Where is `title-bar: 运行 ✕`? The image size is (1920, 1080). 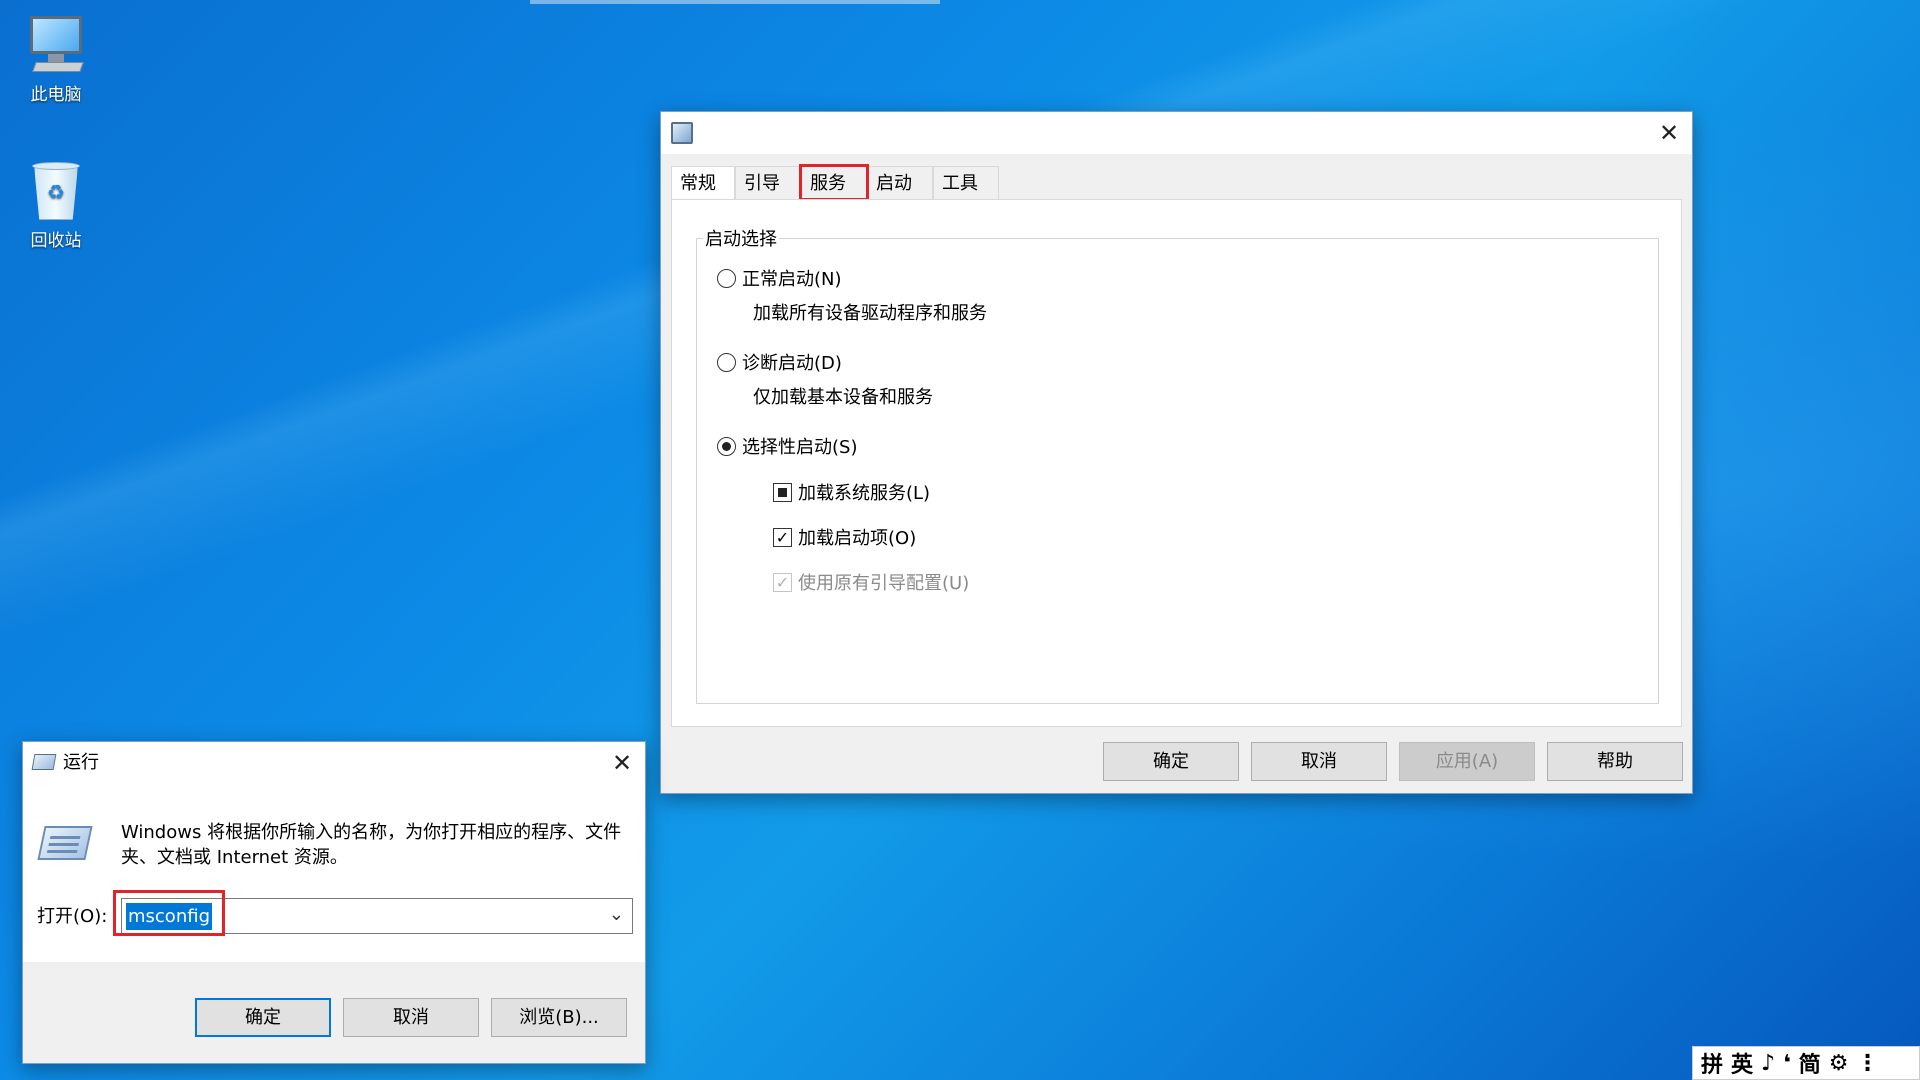 title-bar: 运行 ✕ is located at coordinates (334, 763).